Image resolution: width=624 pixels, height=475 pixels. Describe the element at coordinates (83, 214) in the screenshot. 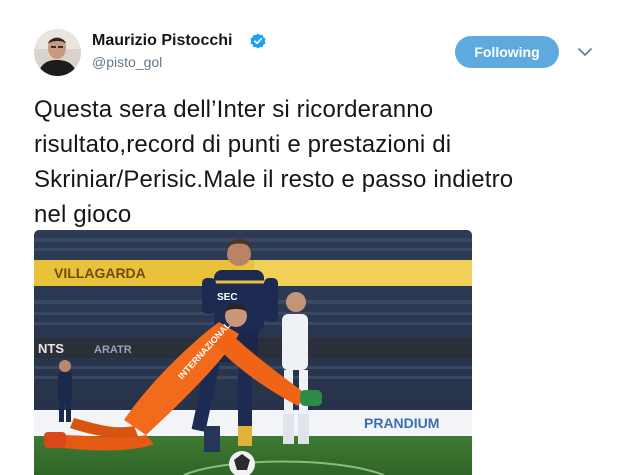

I see `tweet-text-line: nel gioco` at that location.